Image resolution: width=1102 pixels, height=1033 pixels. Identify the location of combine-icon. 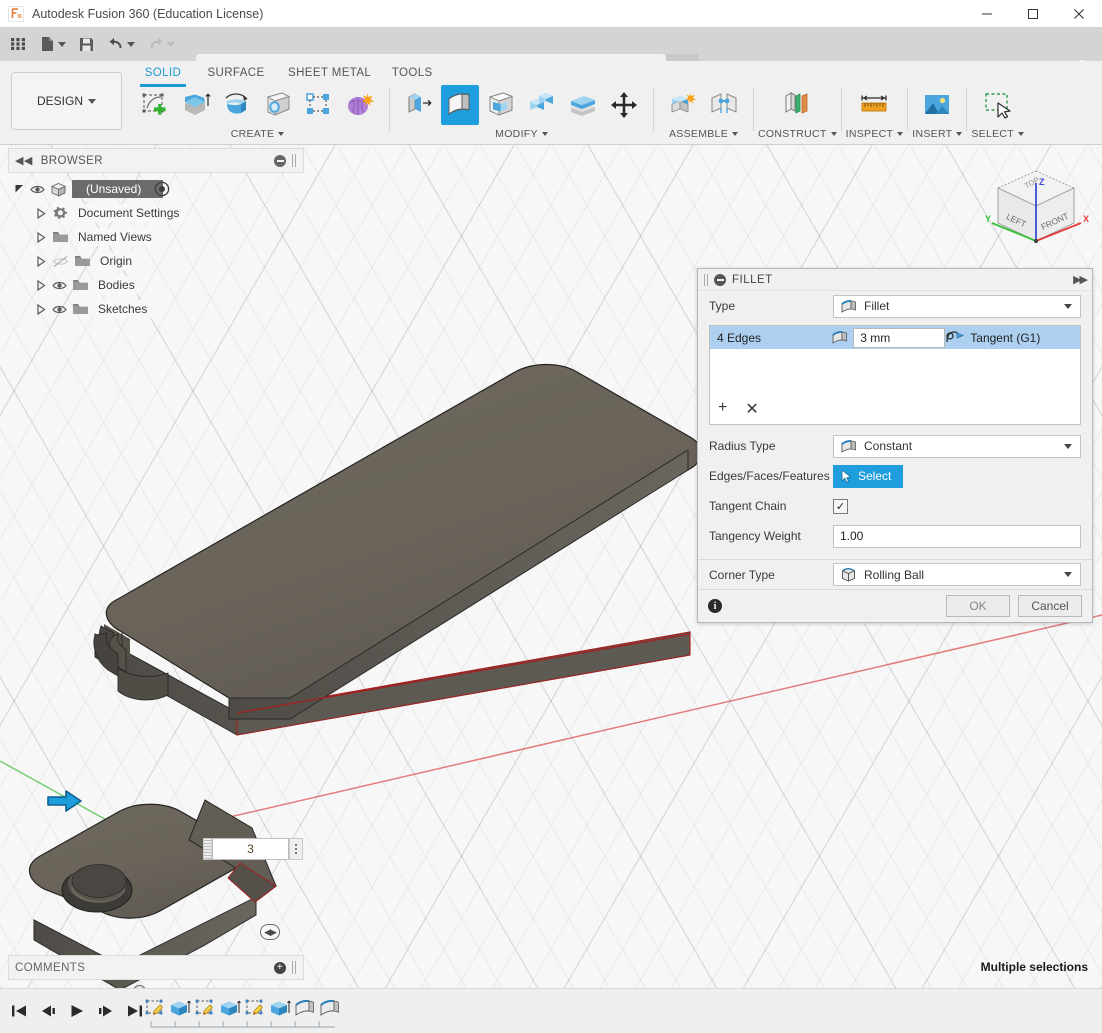
(542, 105).